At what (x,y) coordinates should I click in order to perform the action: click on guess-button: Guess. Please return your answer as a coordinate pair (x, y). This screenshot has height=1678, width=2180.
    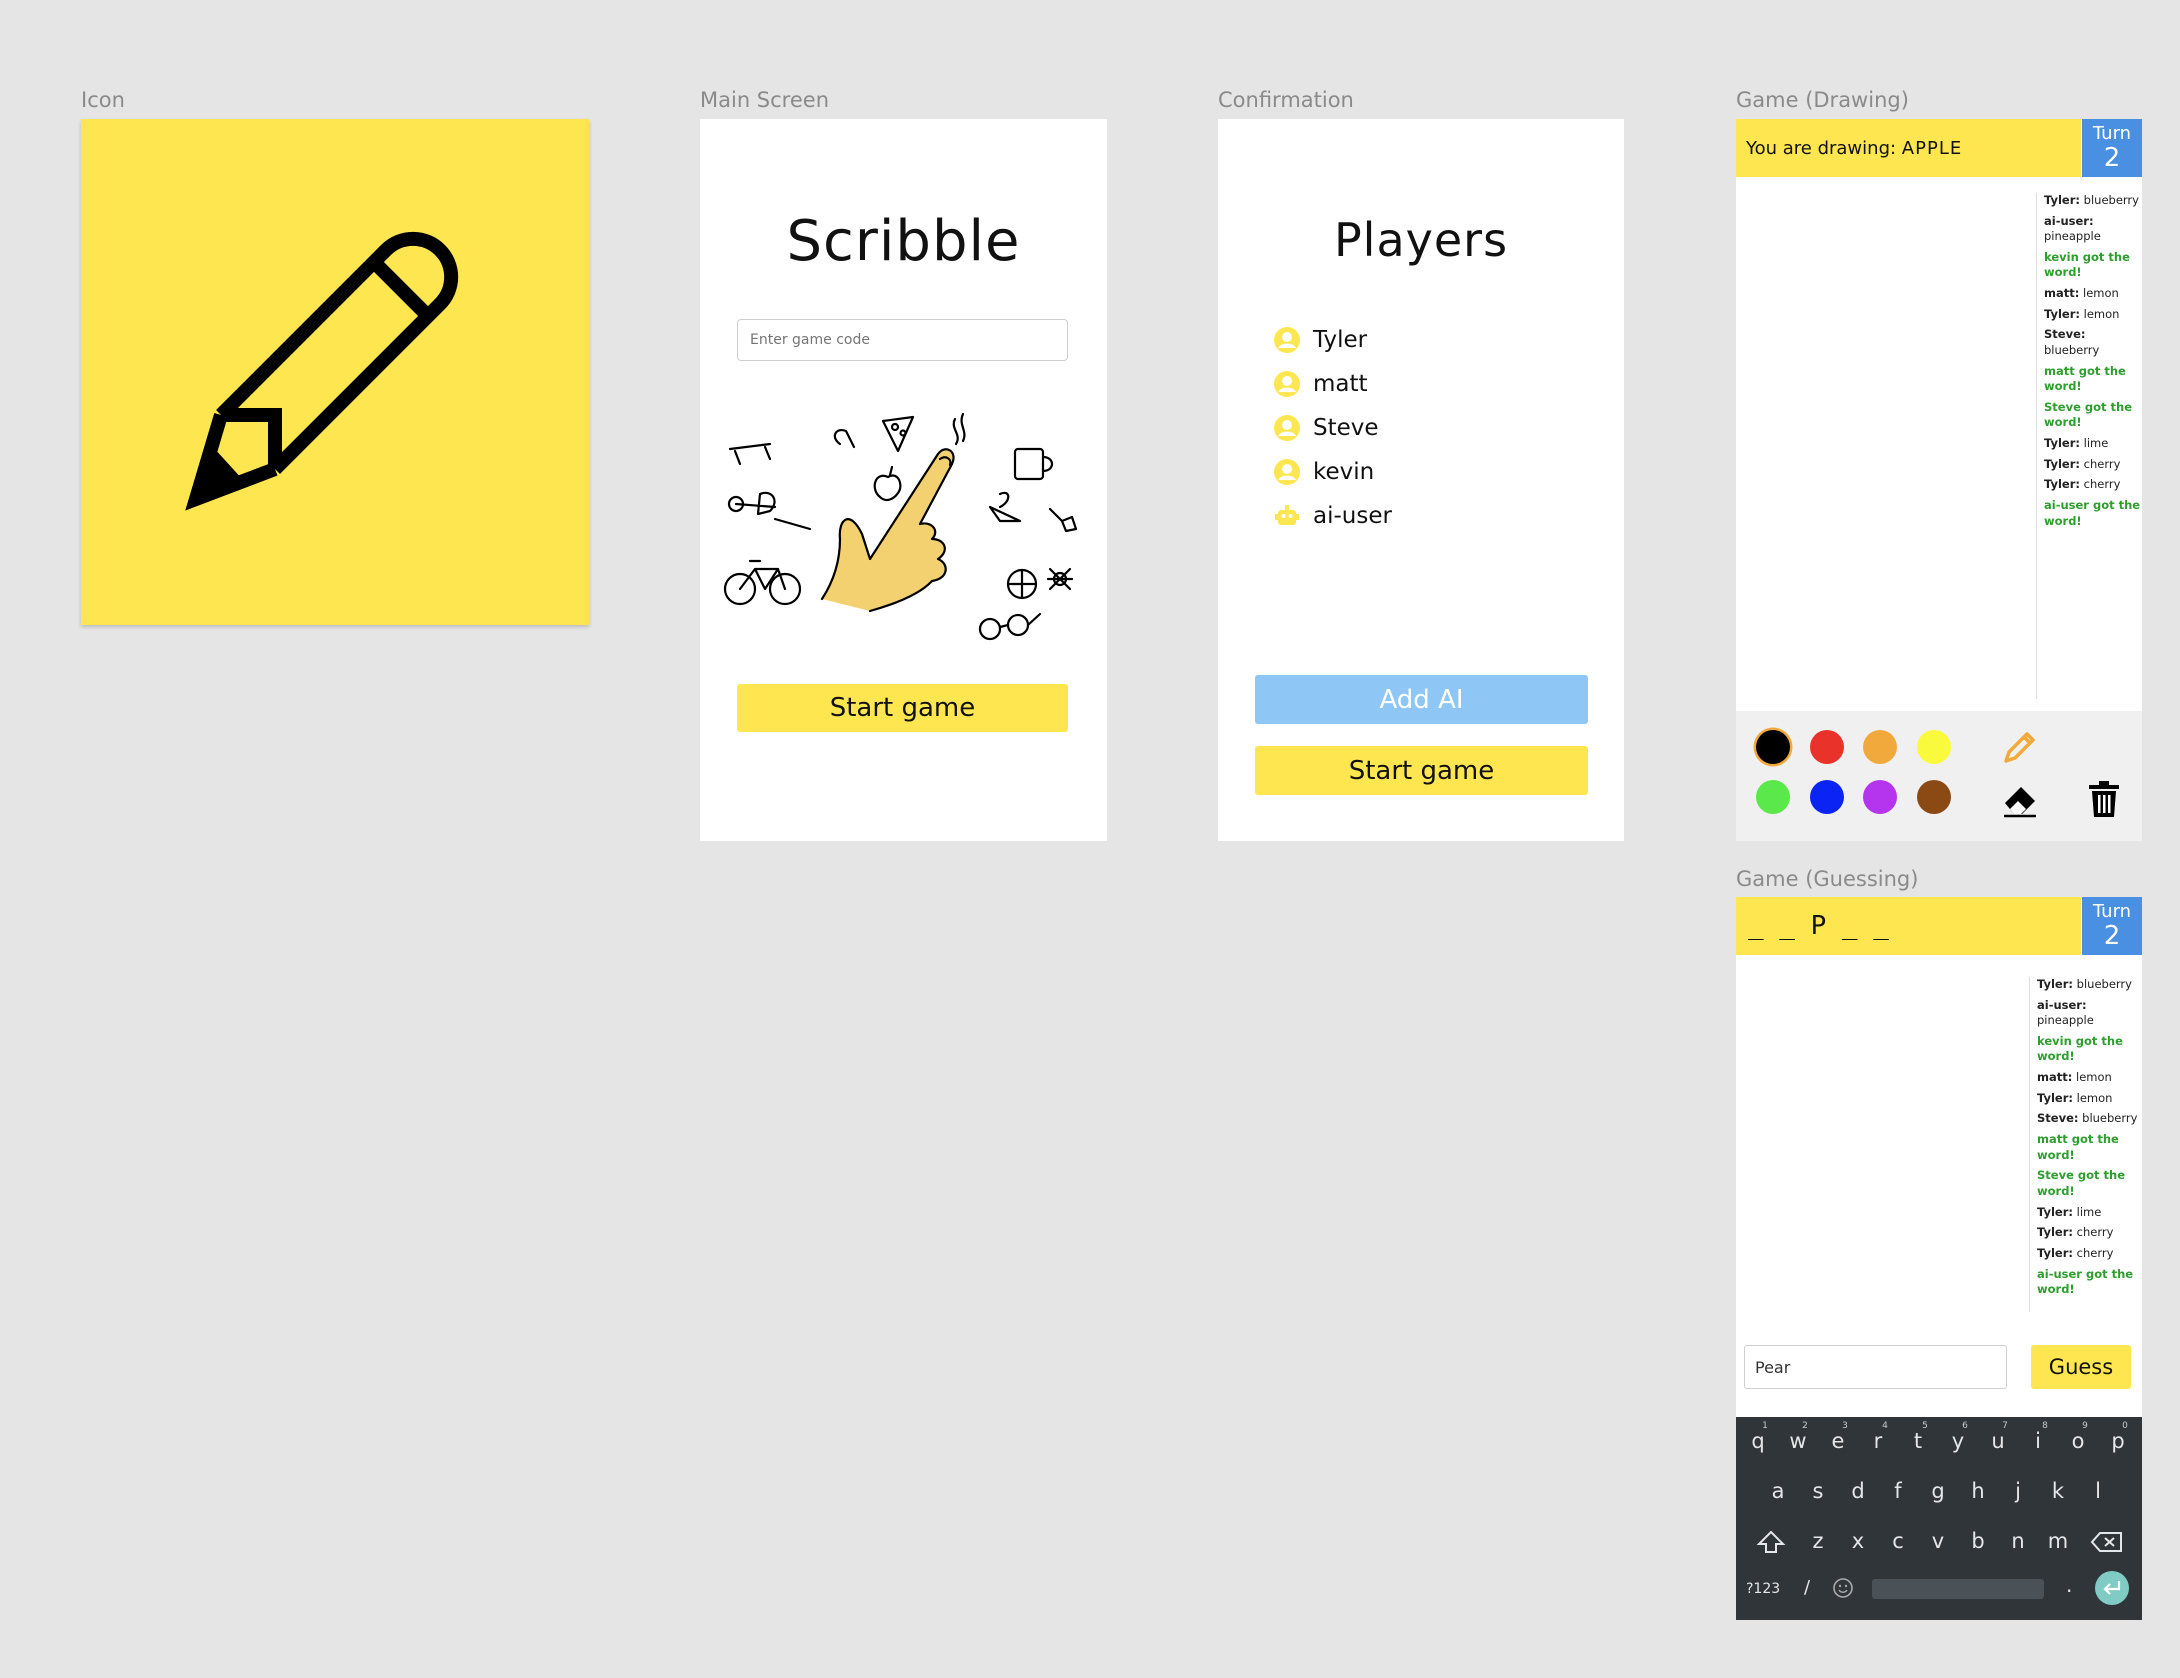
    Looking at the image, I should click on (2081, 1367).